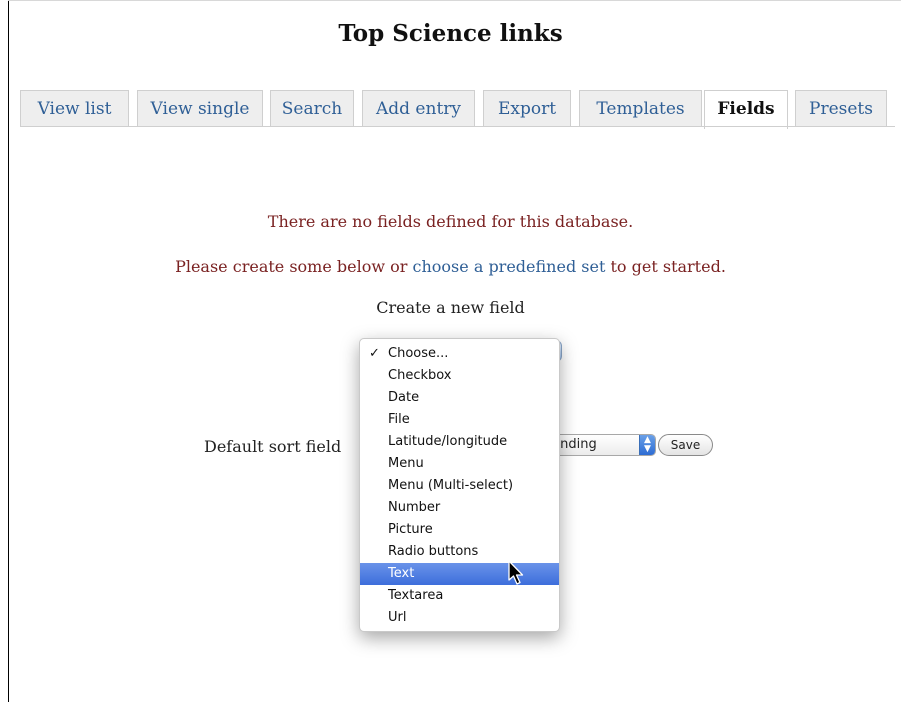  I want to click on tab-search: Search, so click(312, 108).